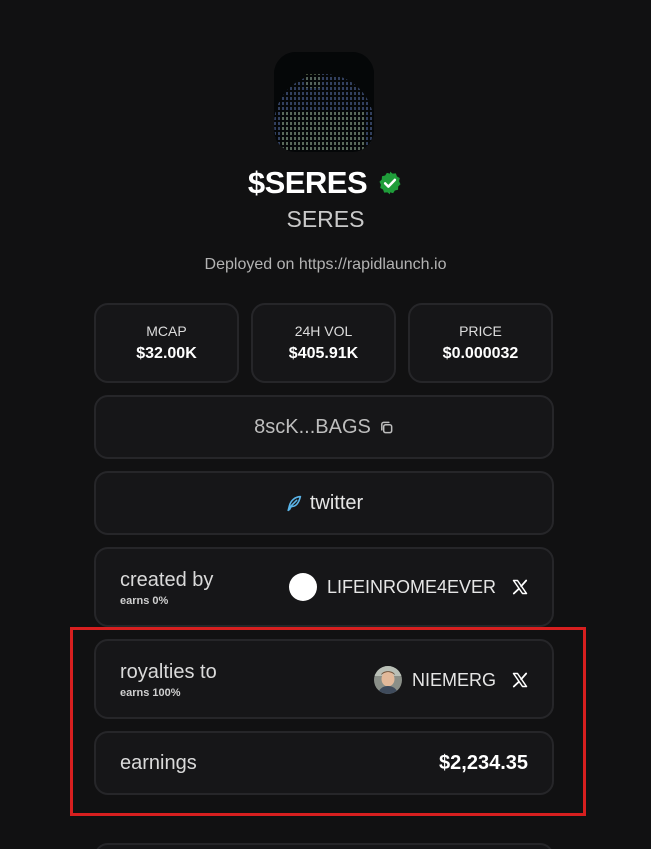  I want to click on stat-value: $405.91K, so click(323, 353).